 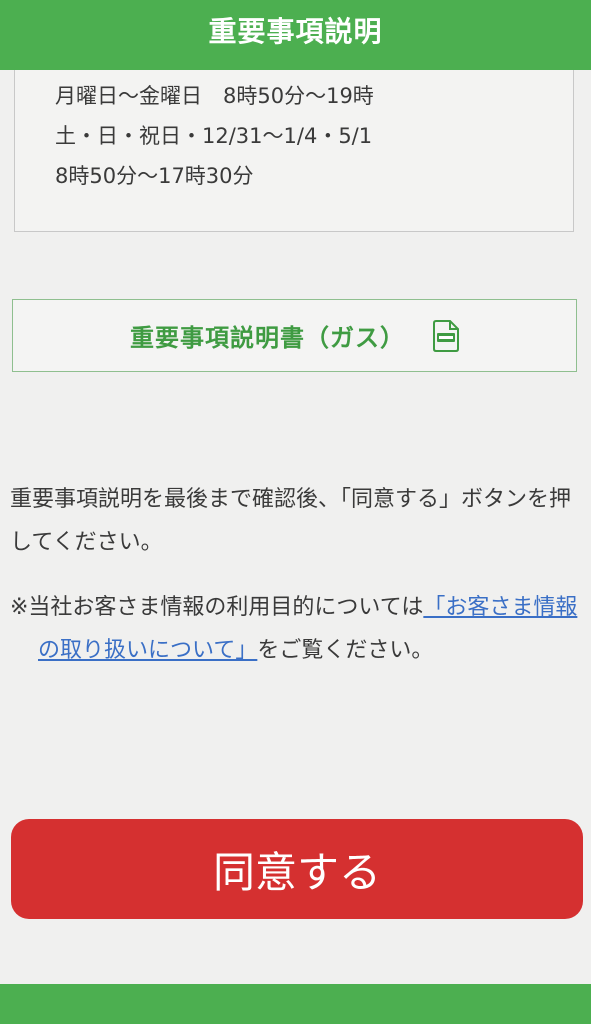 I want to click on agree-button: 同意する, so click(x=297, y=869).